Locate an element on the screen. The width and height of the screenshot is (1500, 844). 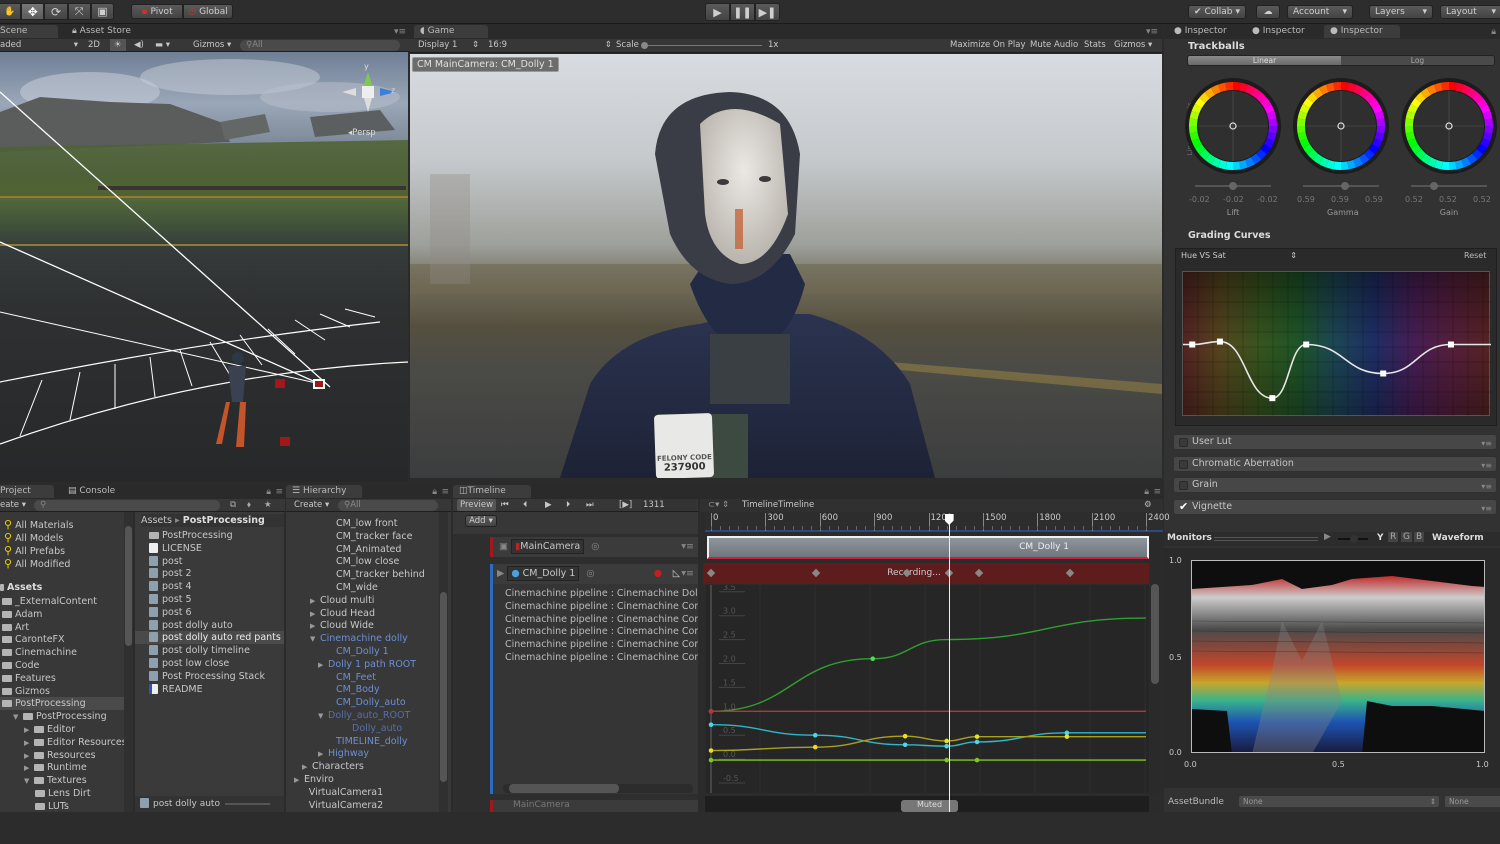
curves-icon: ◺ is located at coordinates (676, 574).